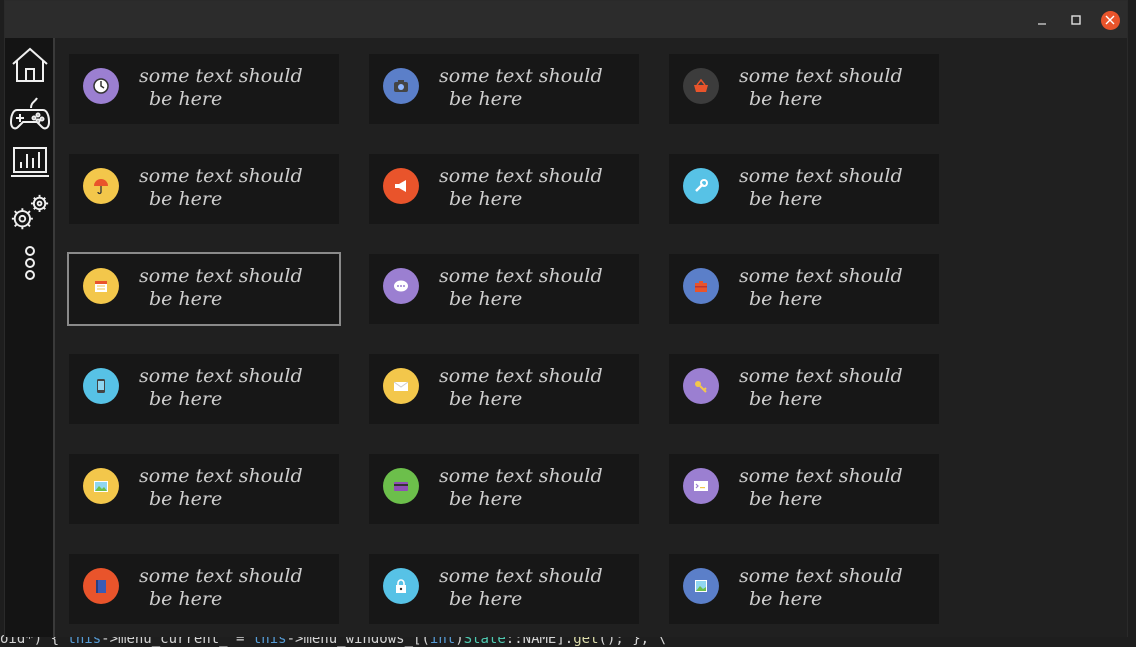 The height and width of the screenshot is (647, 1136). Describe the element at coordinates (566, 19) in the screenshot. I see `title-bar` at that location.